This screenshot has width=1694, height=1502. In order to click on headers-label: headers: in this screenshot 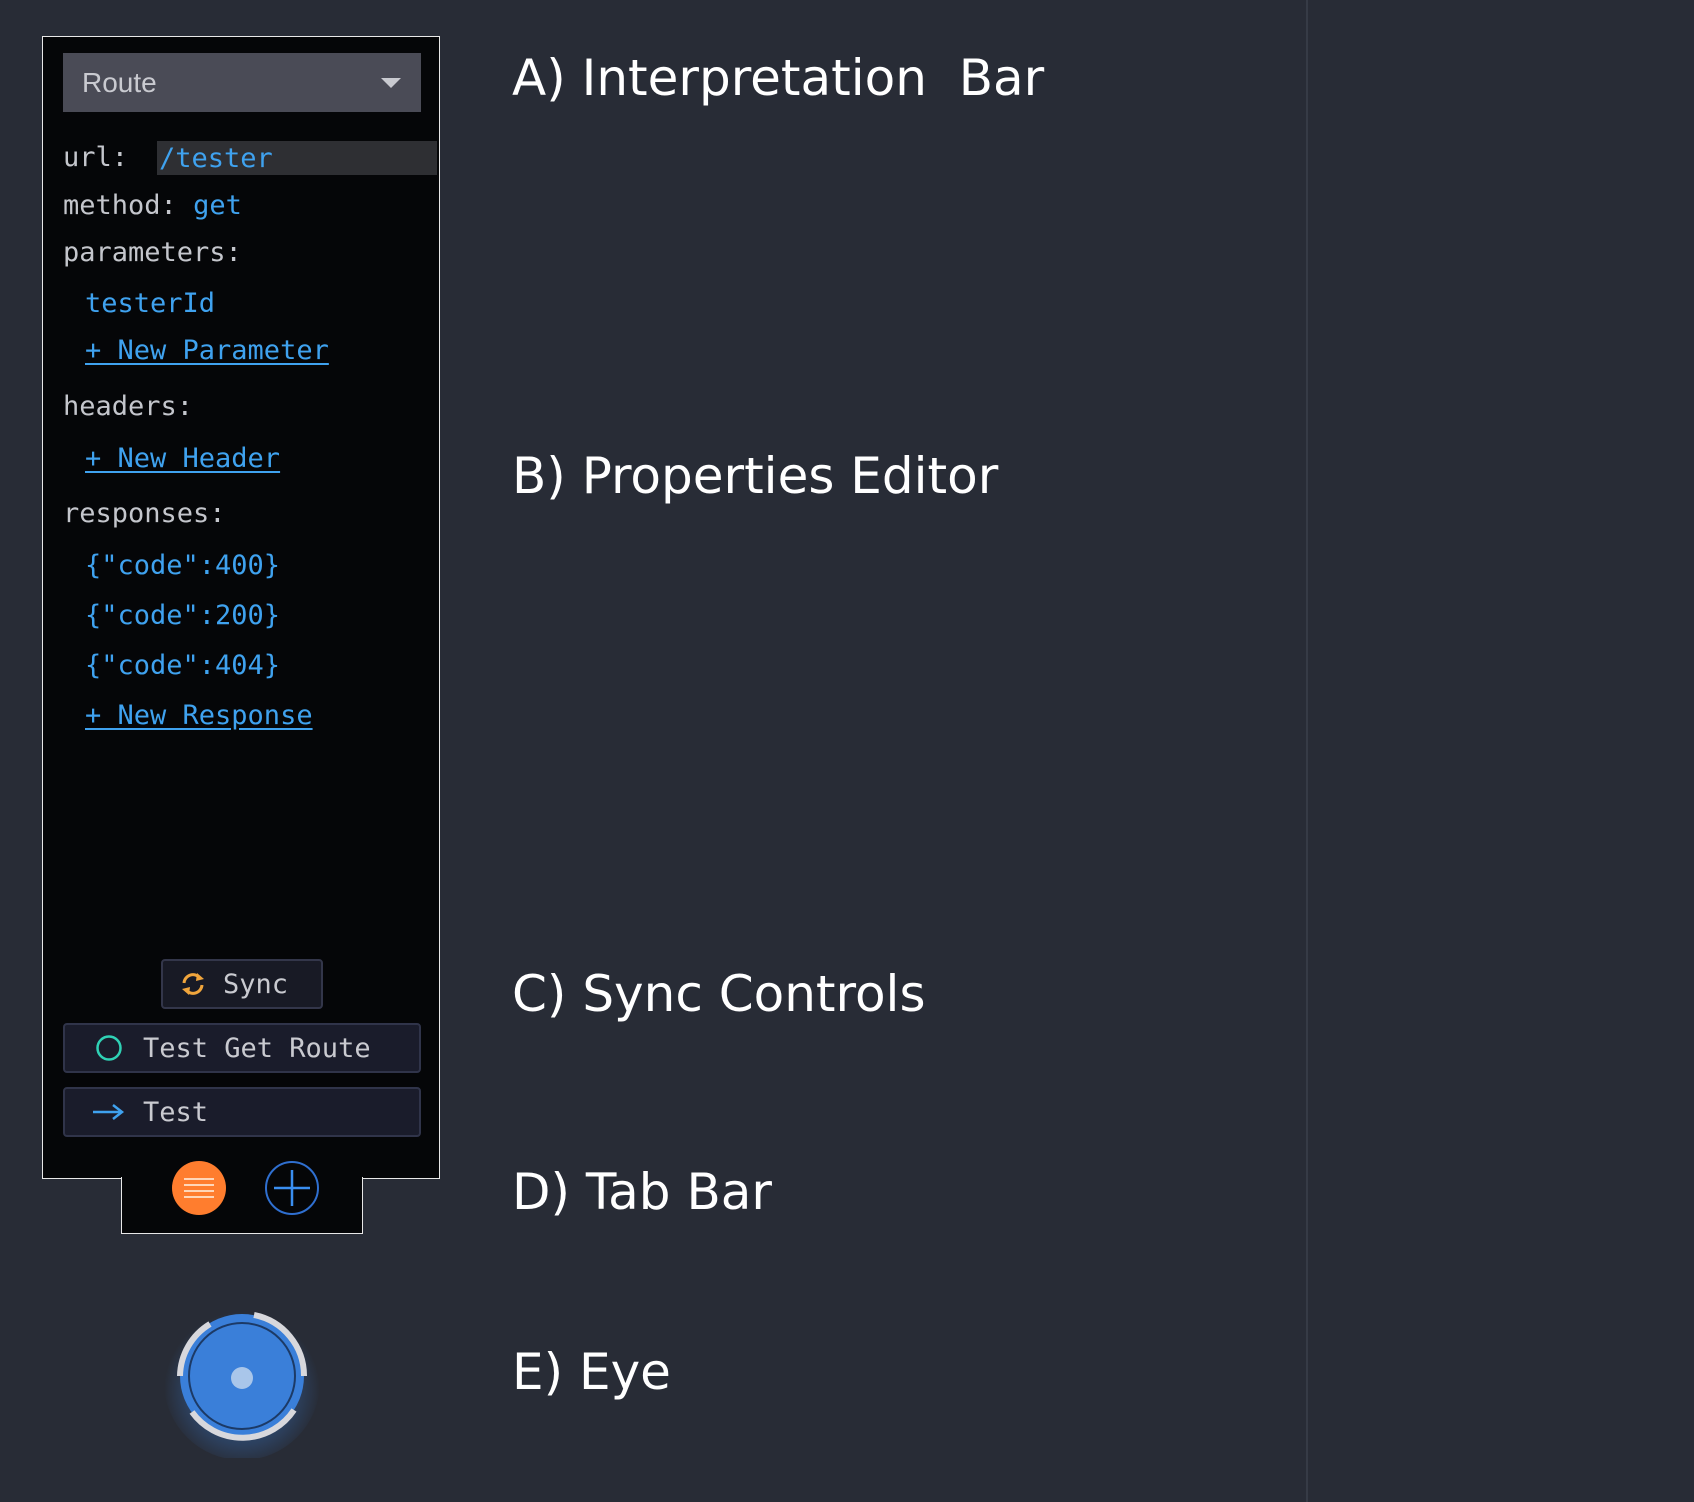, I will do `click(128, 406)`.